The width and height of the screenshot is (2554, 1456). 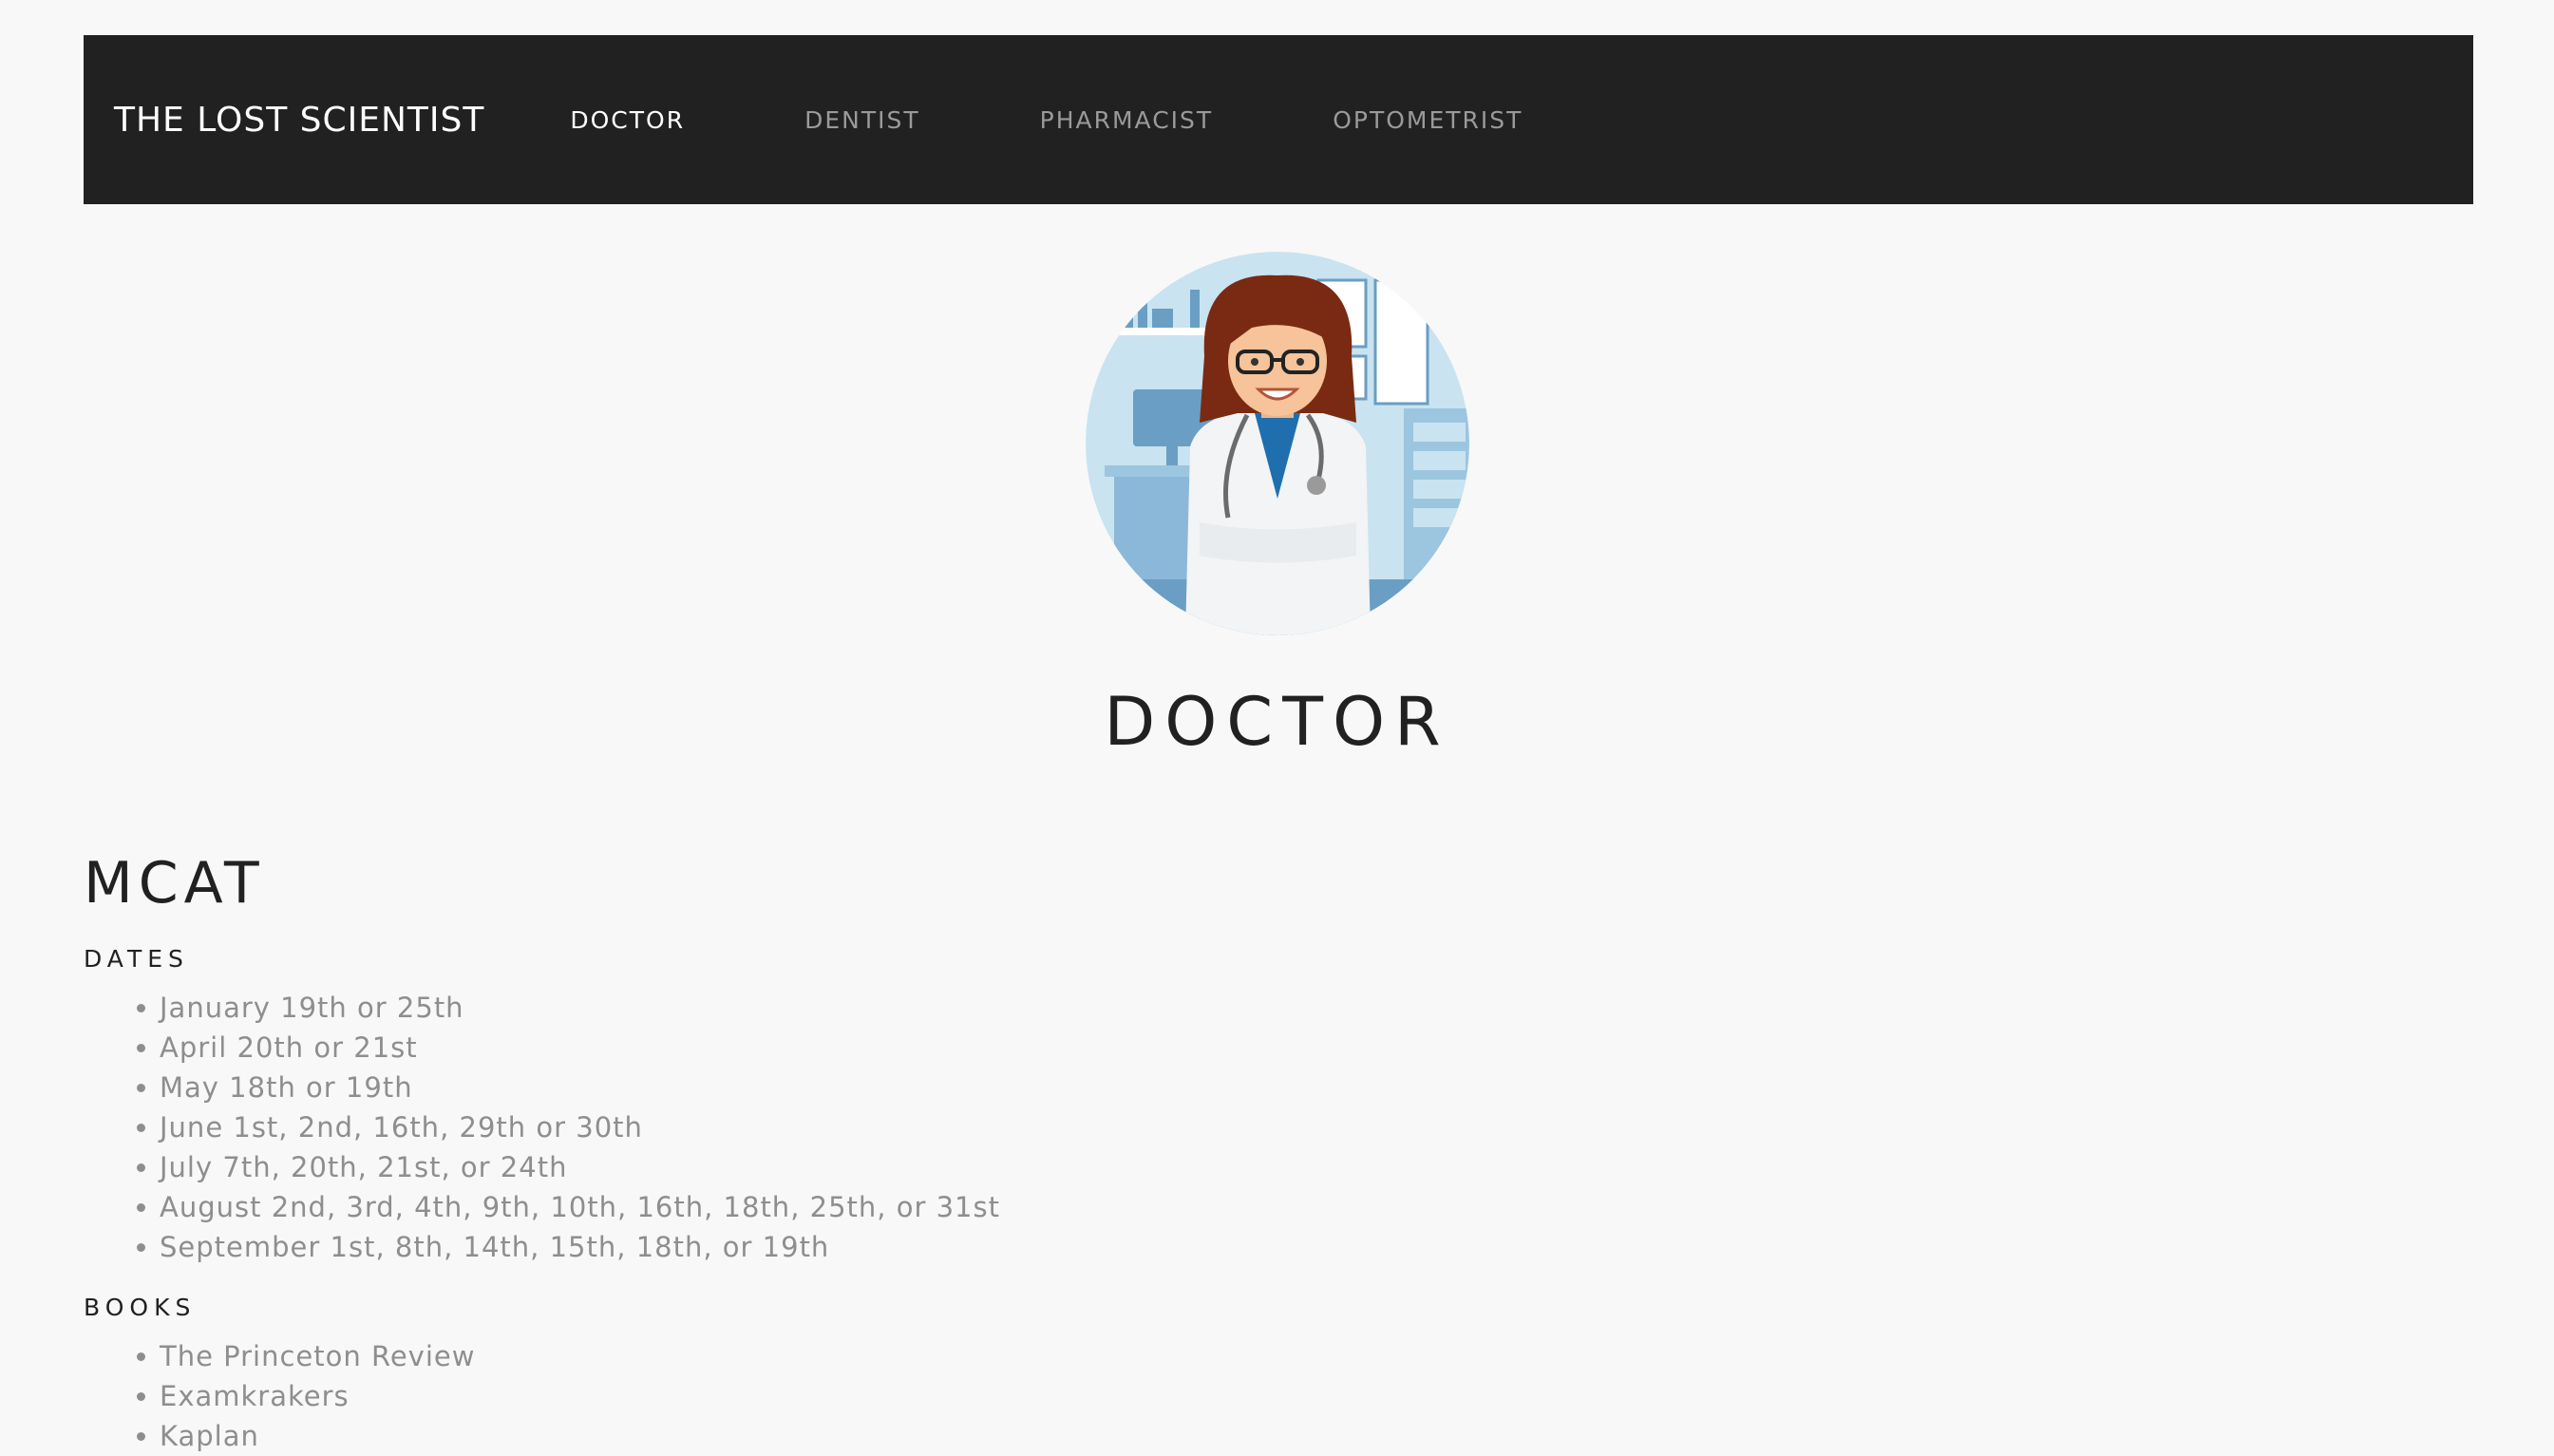 What do you see at coordinates (1223, 1356) in the screenshot?
I see `list-item: The Princeton Review` at bounding box center [1223, 1356].